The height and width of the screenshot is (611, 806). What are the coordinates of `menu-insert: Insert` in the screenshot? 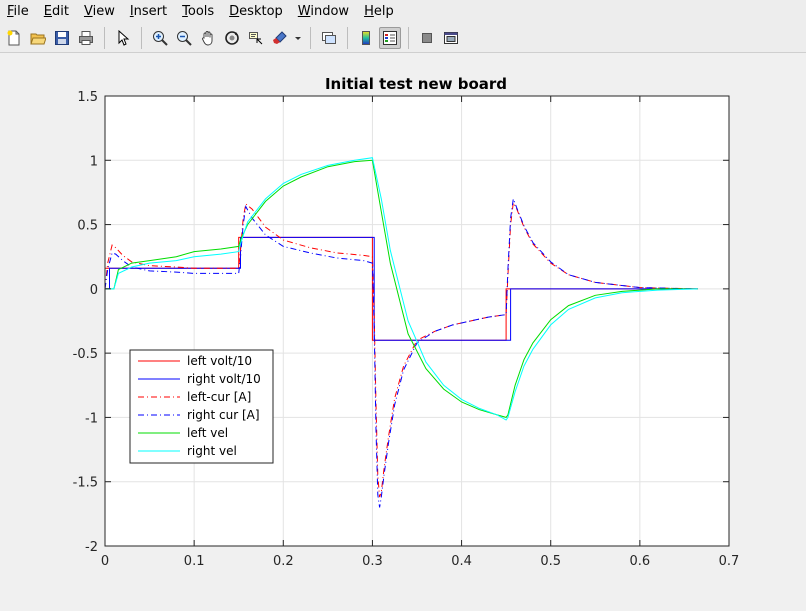 It's located at (149, 11).